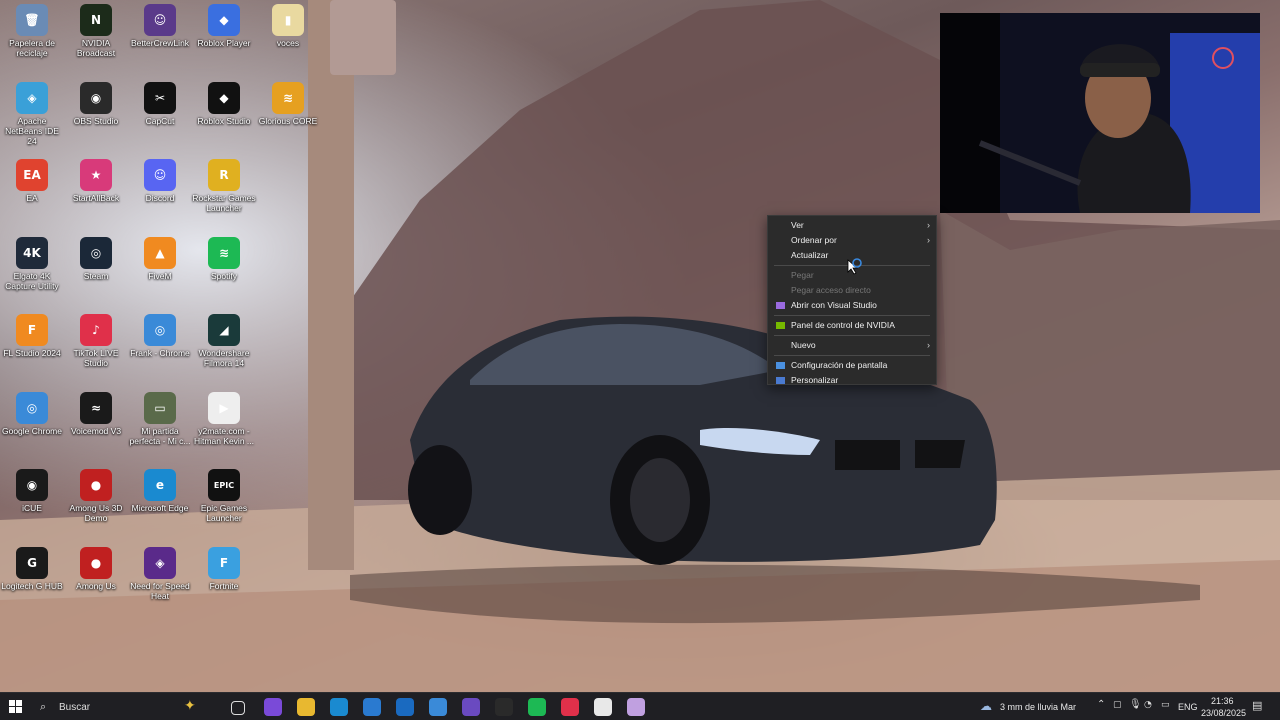 Image resolution: width=1280 pixels, height=720 pixels. What do you see at coordinates (537, 707) in the screenshot?
I see `spotify-icon` at bounding box center [537, 707].